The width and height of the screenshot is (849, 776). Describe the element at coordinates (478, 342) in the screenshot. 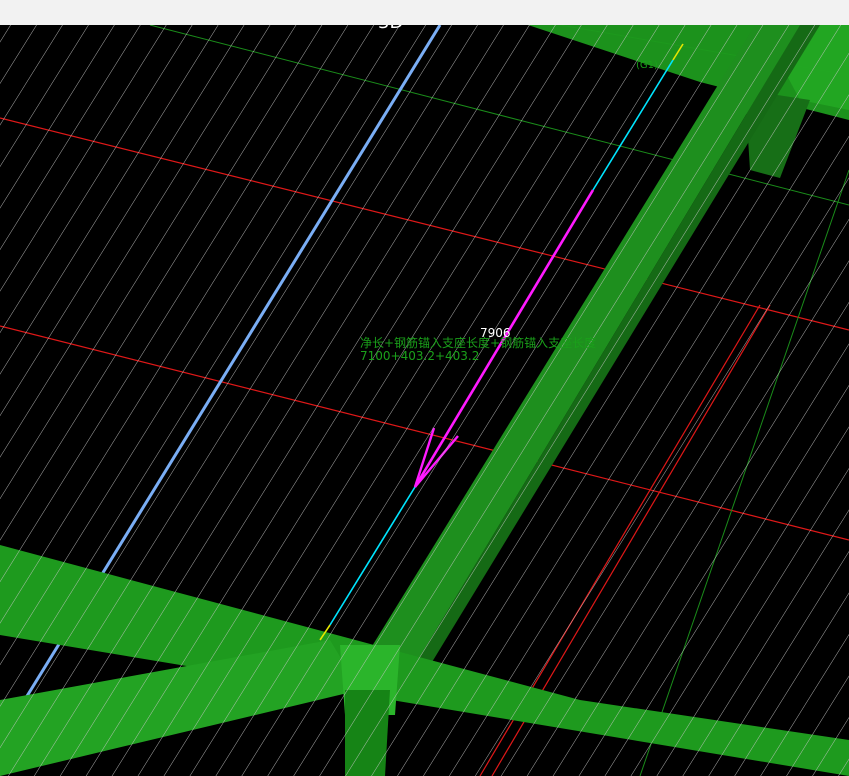

I see `formula-caption: 净长+钢筋锚入支座长度+钢筋锚入支座长度` at that location.